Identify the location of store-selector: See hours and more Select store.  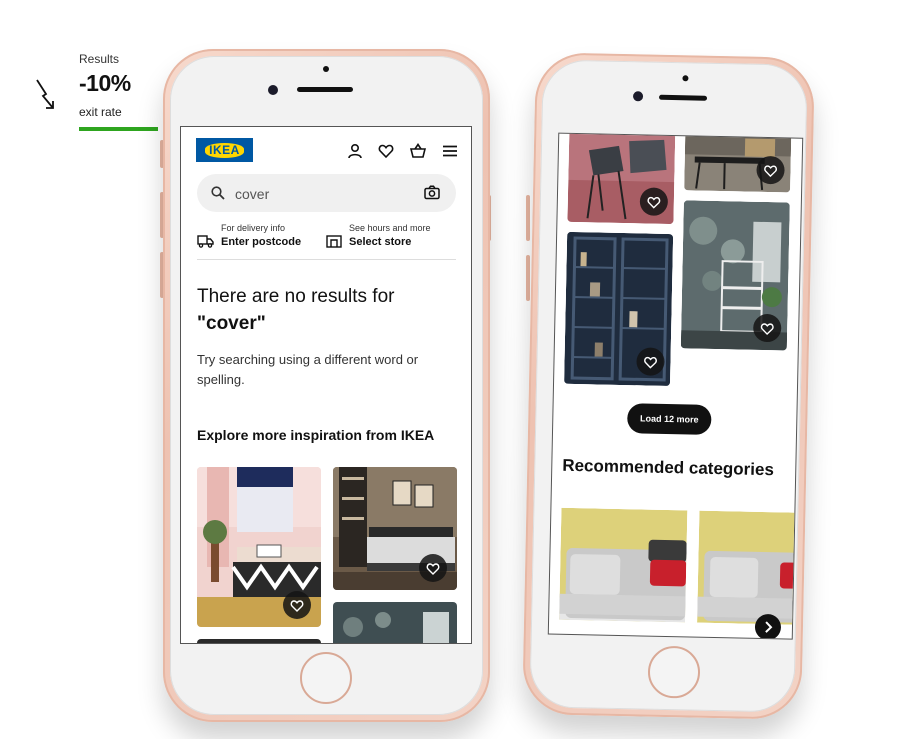
(391, 238).